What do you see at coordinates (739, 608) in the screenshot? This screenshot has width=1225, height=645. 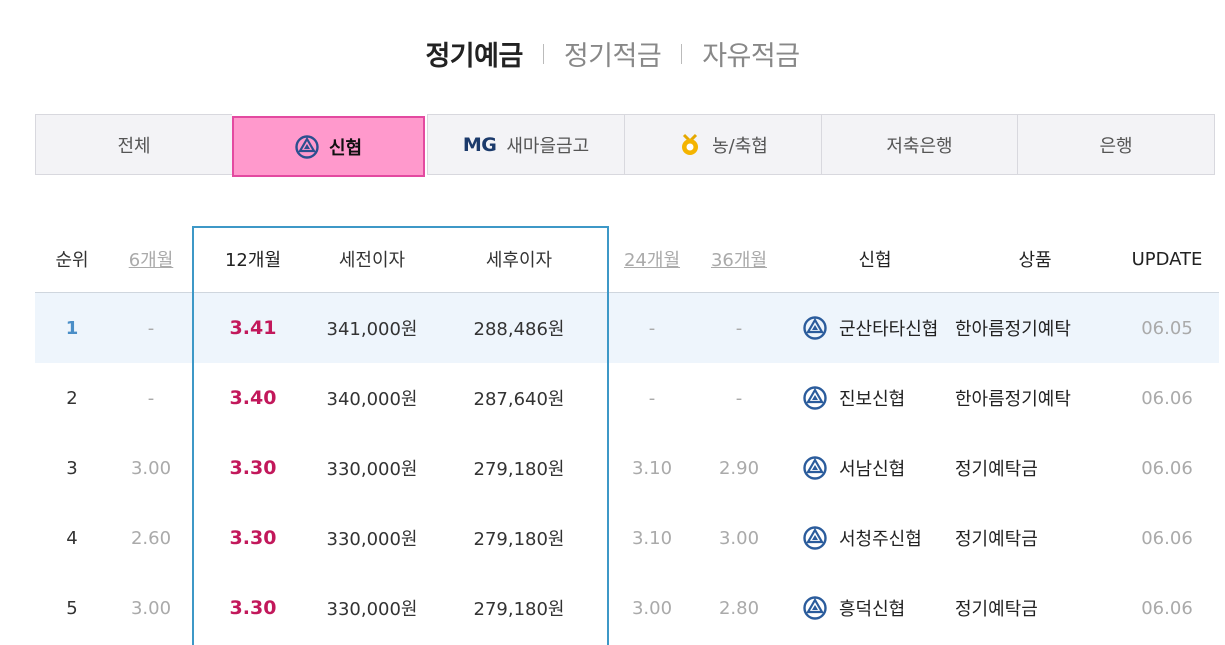 I see `rate-36-month-cell: 2.80` at bounding box center [739, 608].